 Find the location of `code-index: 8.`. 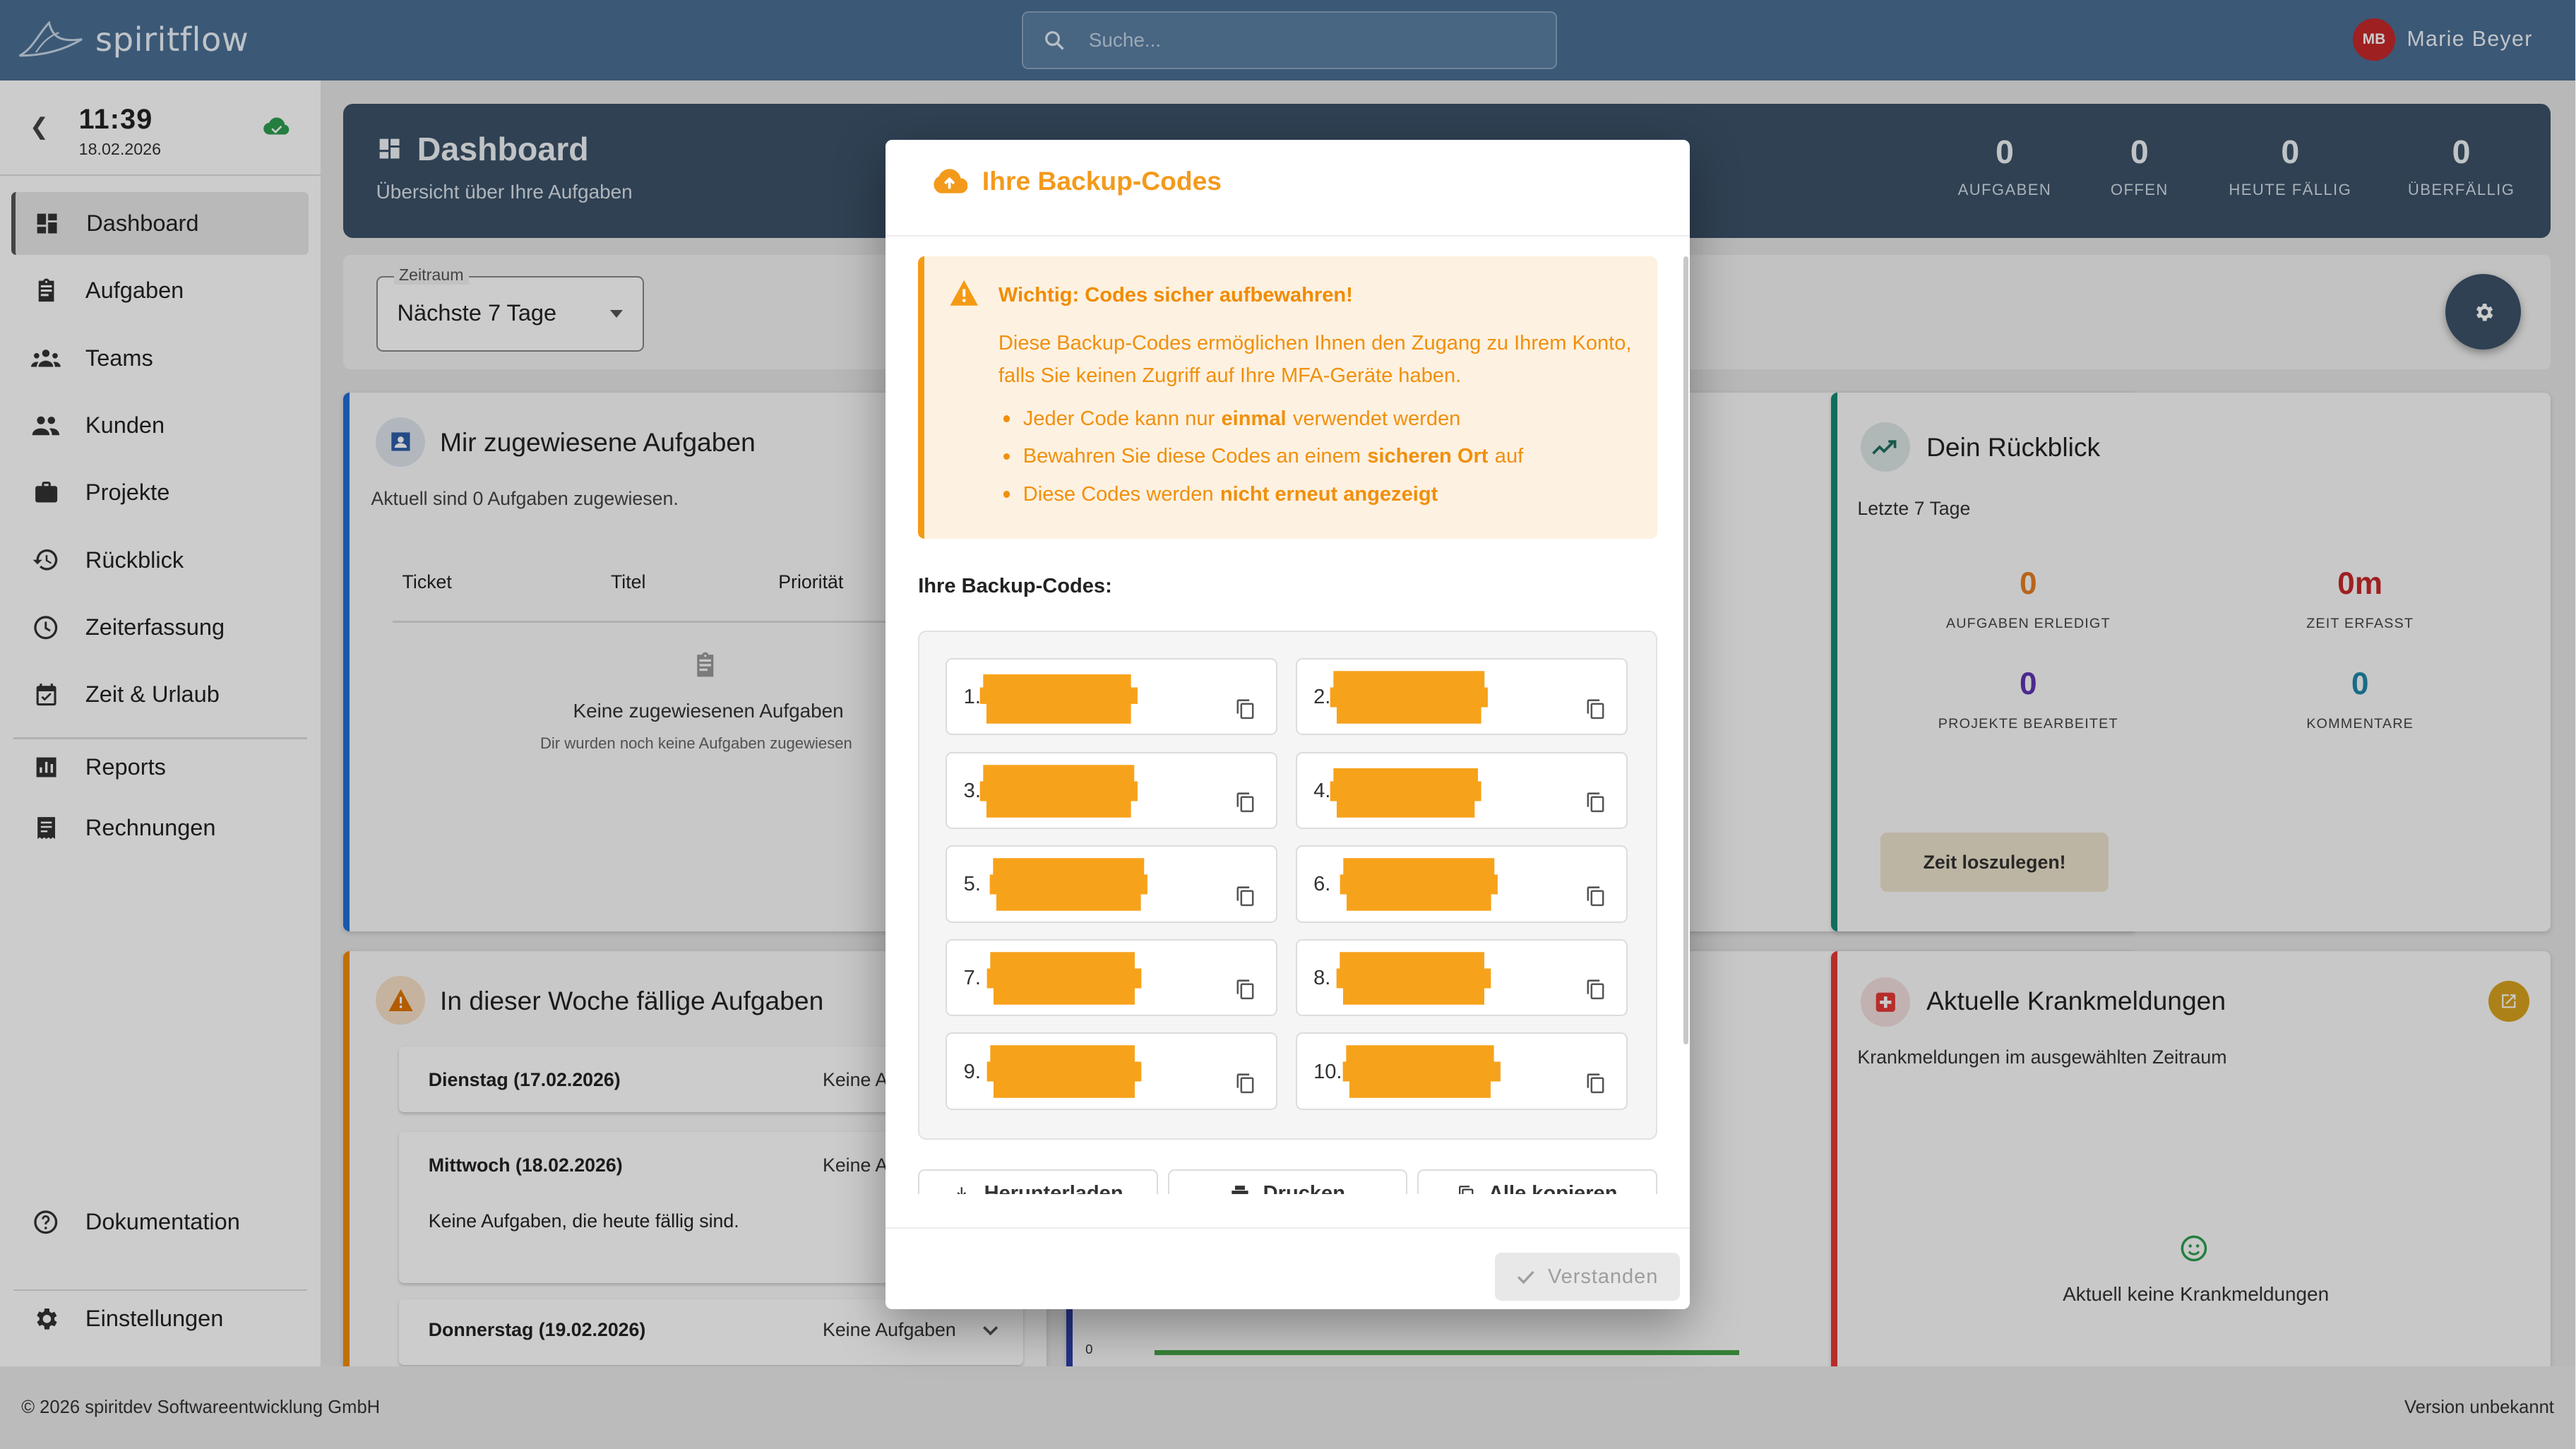

code-index: 8. is located at coordinates (1322, 978).